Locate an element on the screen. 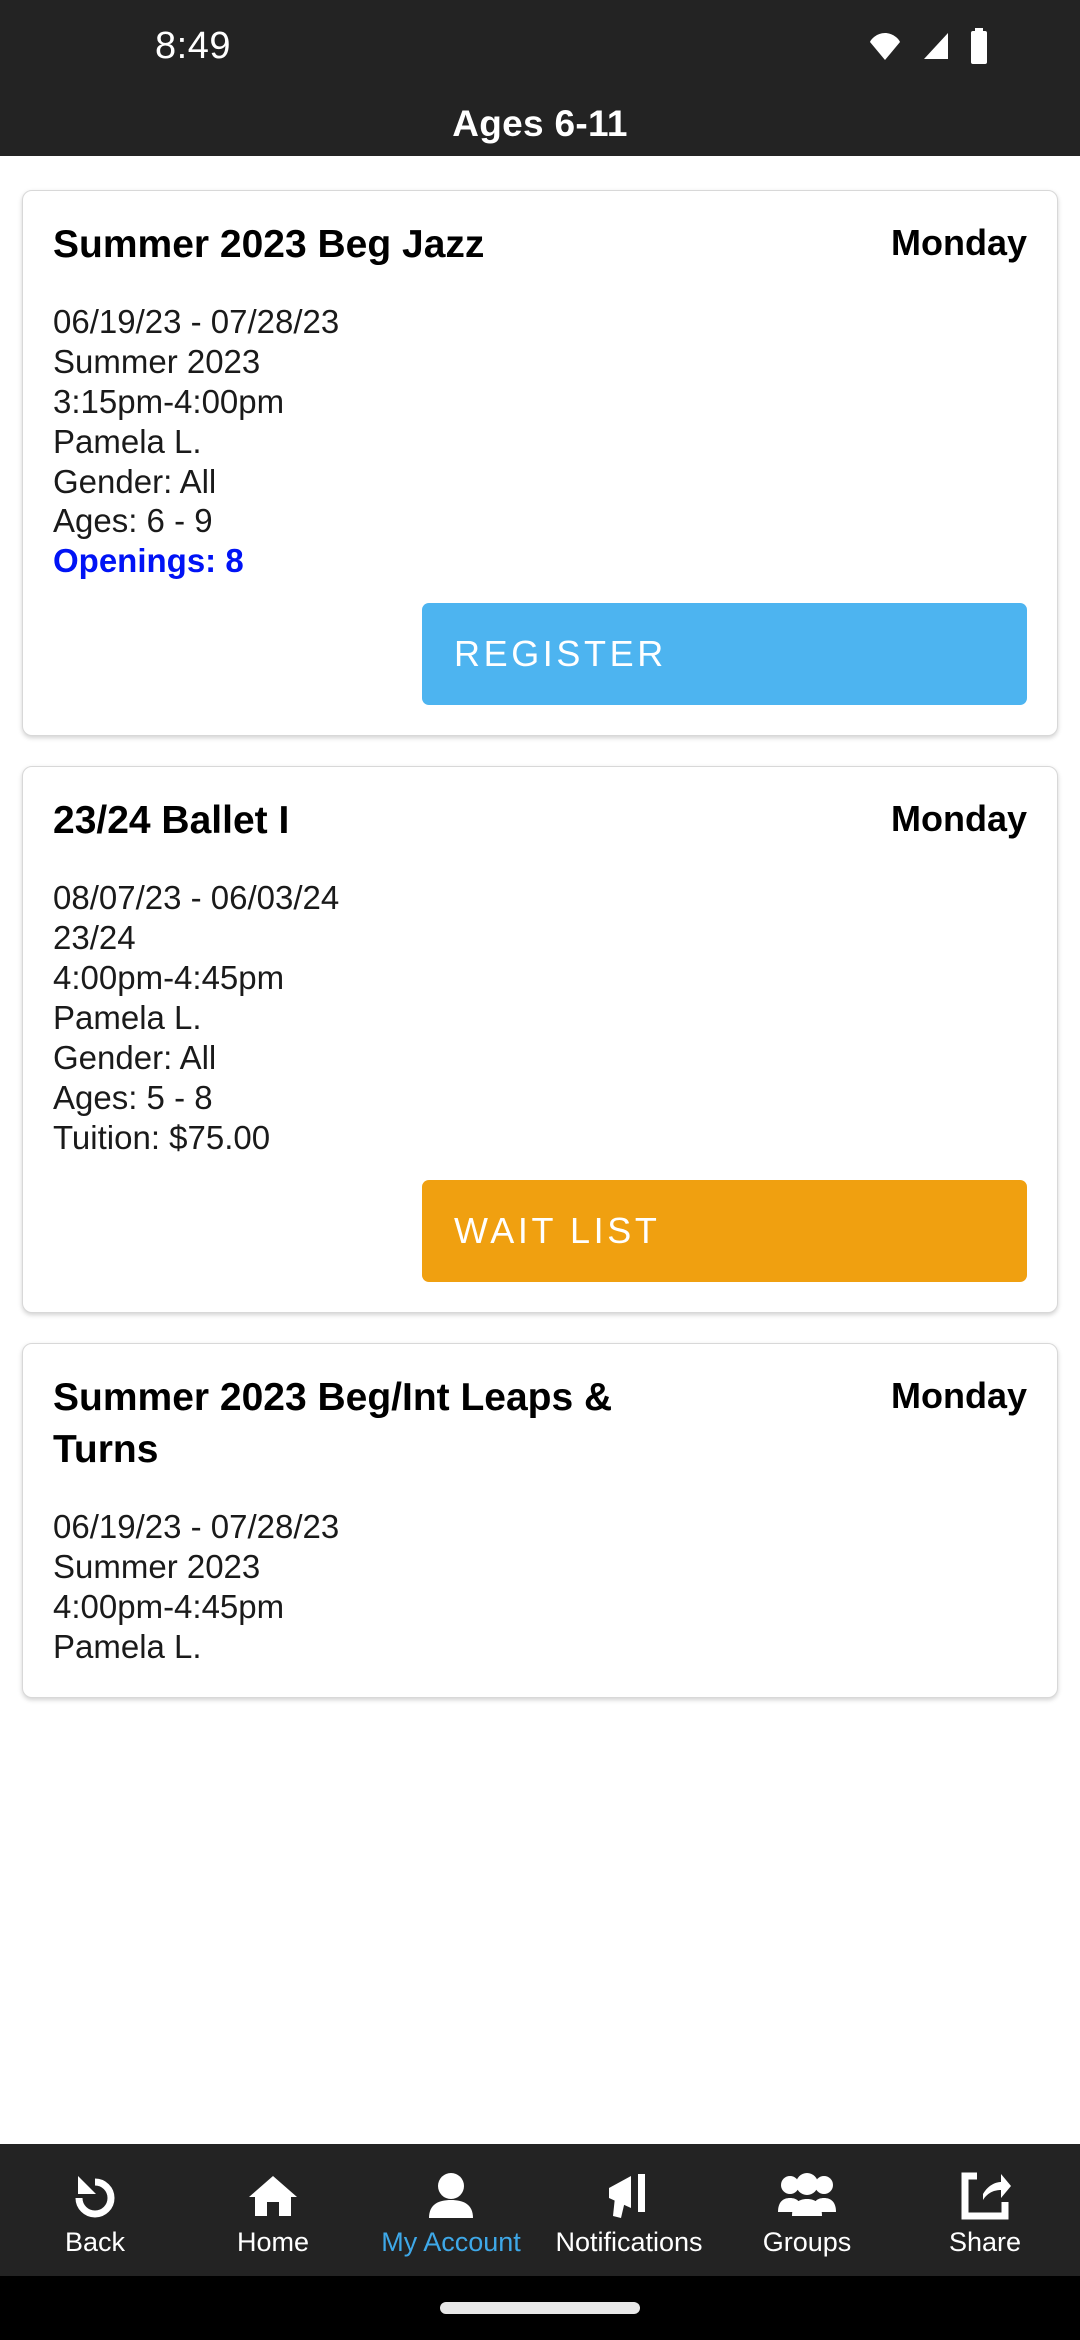 This screenshot has height=2340, width=1080. home-gesture-bar is located at coordinates (540, 2308).